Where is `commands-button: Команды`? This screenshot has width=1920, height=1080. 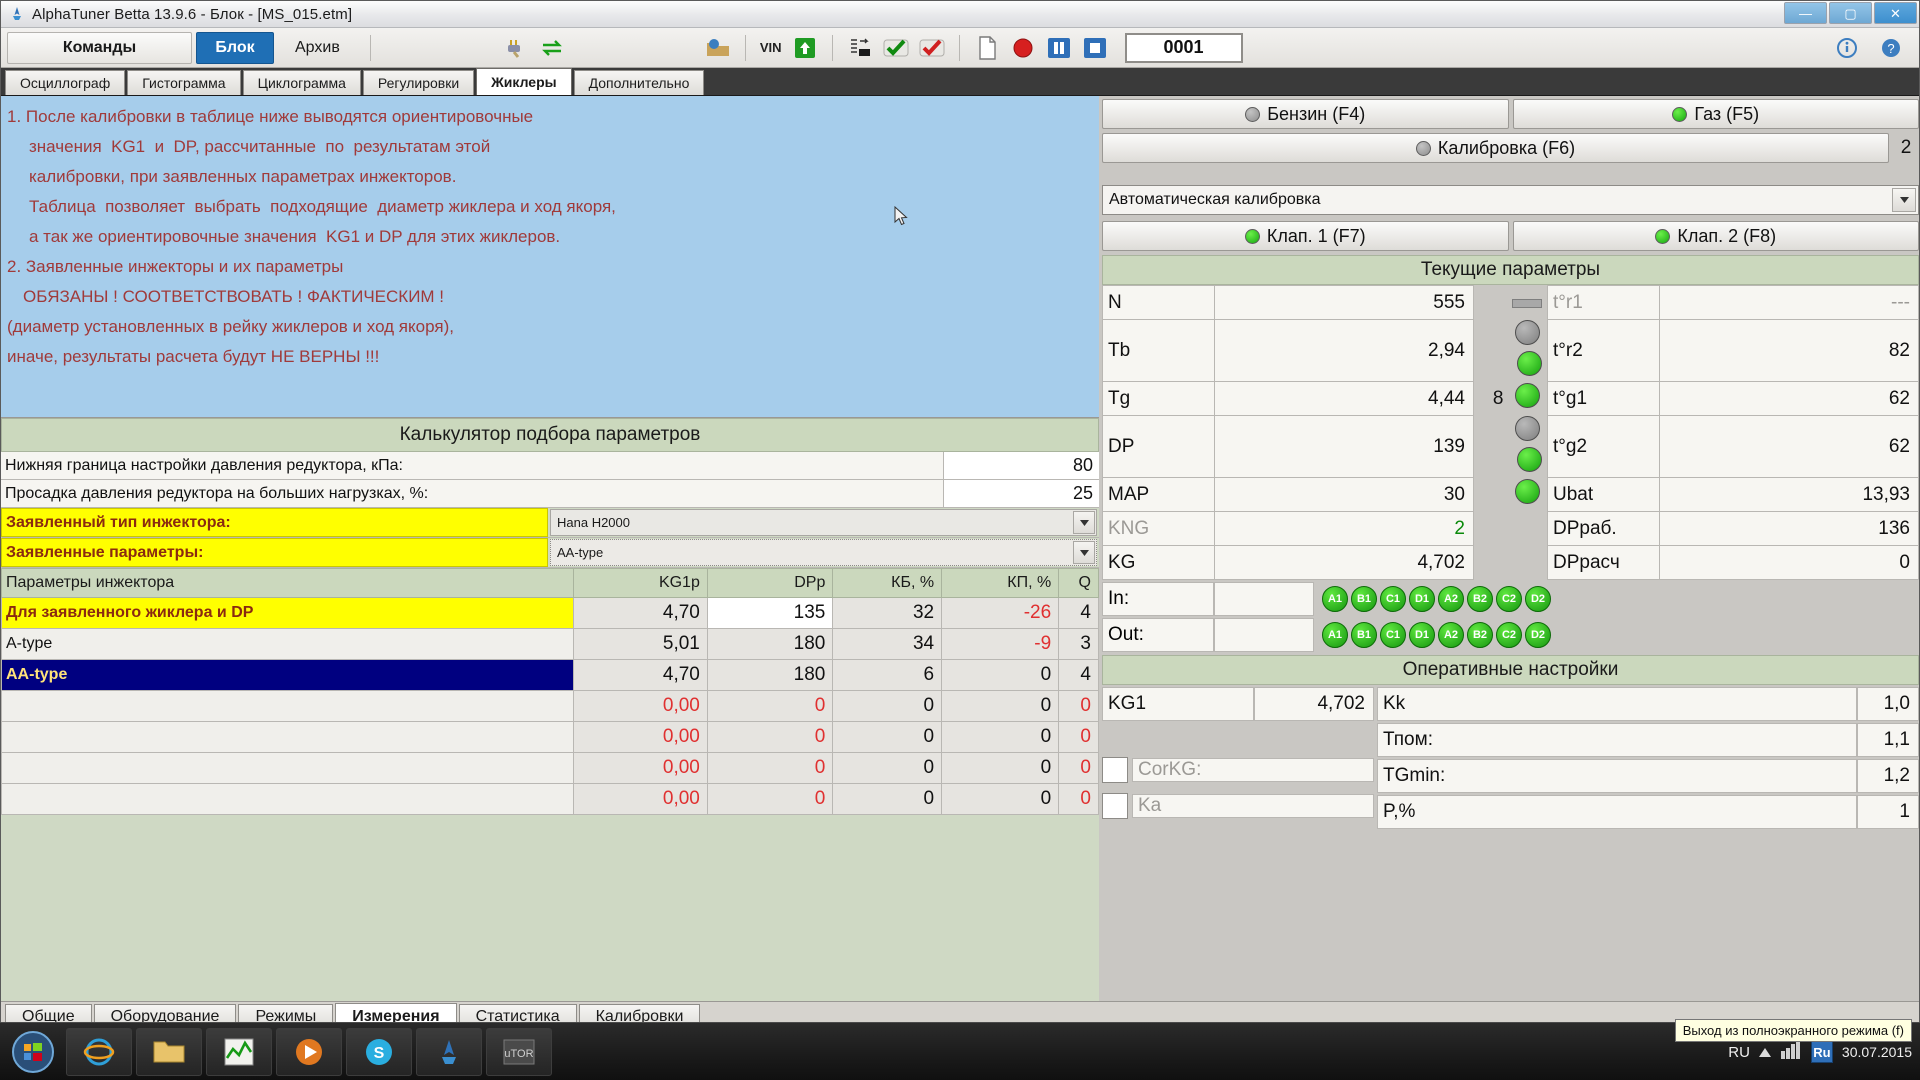 commands-button: Команды is located at coordinates (99, 47).